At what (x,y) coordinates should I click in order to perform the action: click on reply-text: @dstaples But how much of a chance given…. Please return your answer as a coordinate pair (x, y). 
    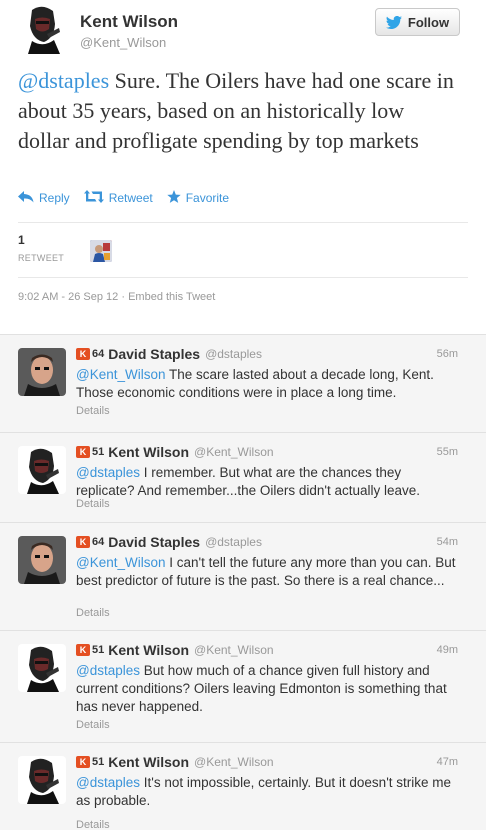
    Looking at the image, I should click on (268, 689).